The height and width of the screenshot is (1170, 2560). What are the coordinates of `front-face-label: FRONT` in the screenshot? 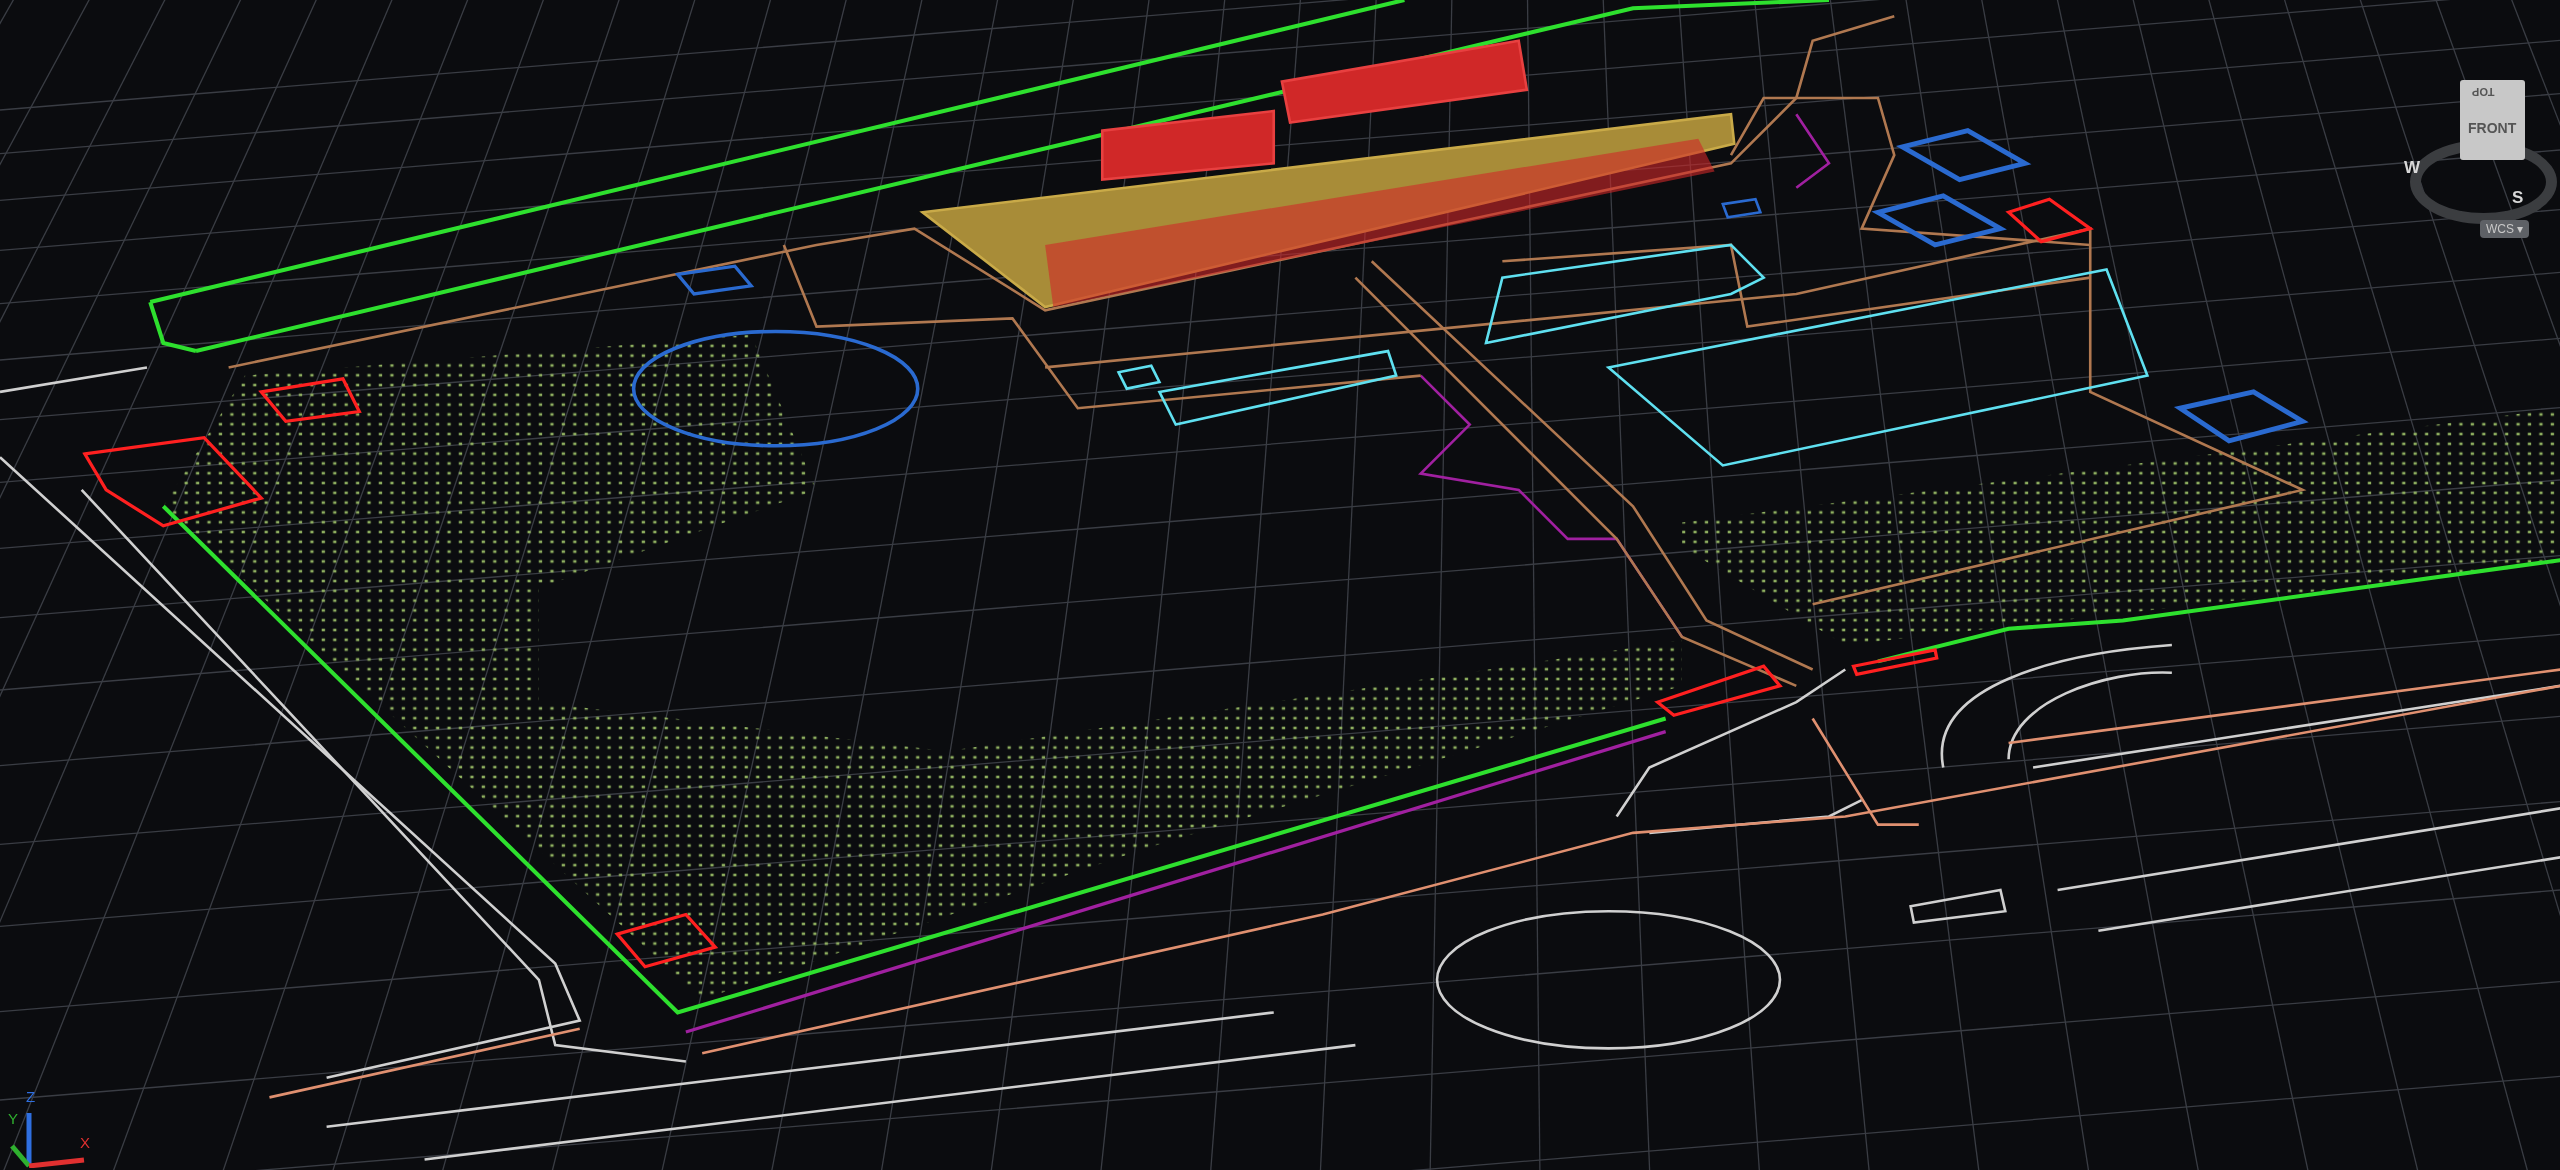 It's located at (2492, 128).